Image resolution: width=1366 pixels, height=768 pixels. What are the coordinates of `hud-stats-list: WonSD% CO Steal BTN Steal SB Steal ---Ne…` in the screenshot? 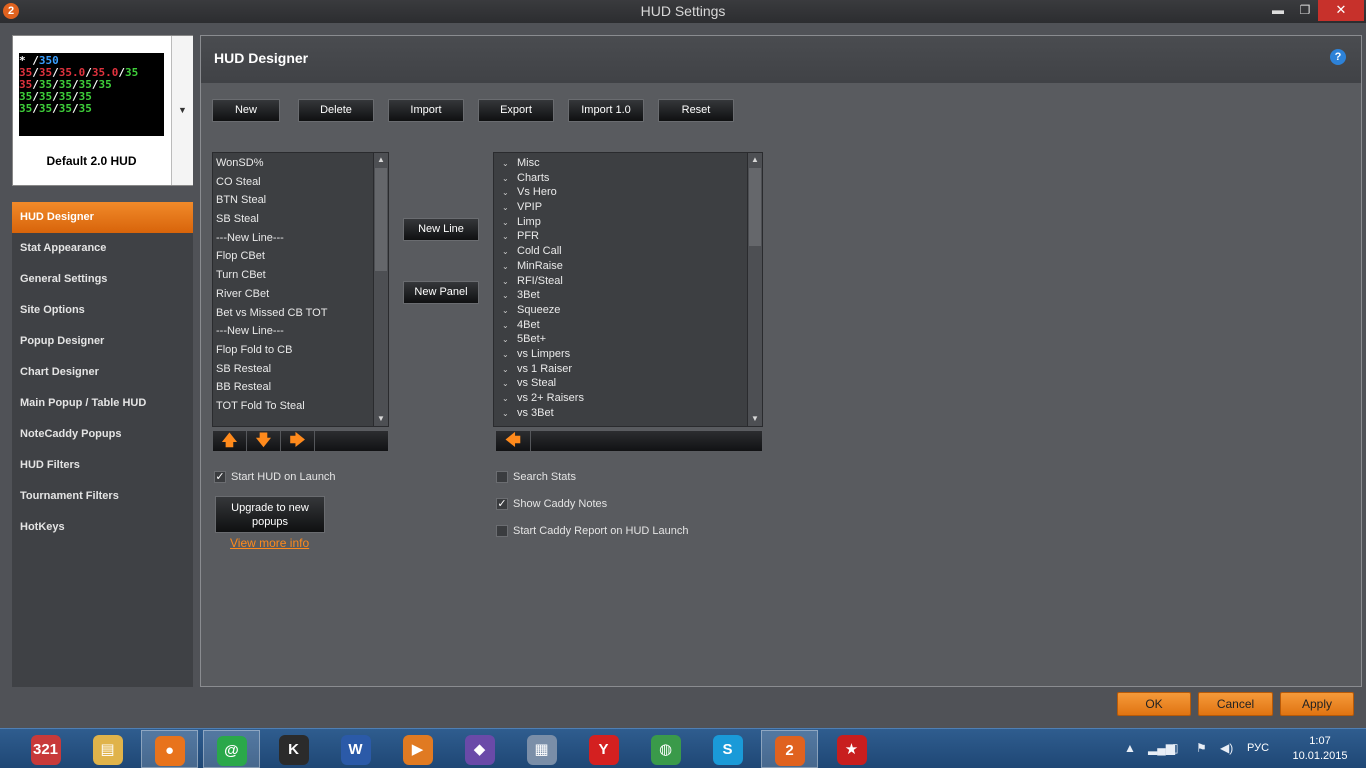 It's located at (300, 289).